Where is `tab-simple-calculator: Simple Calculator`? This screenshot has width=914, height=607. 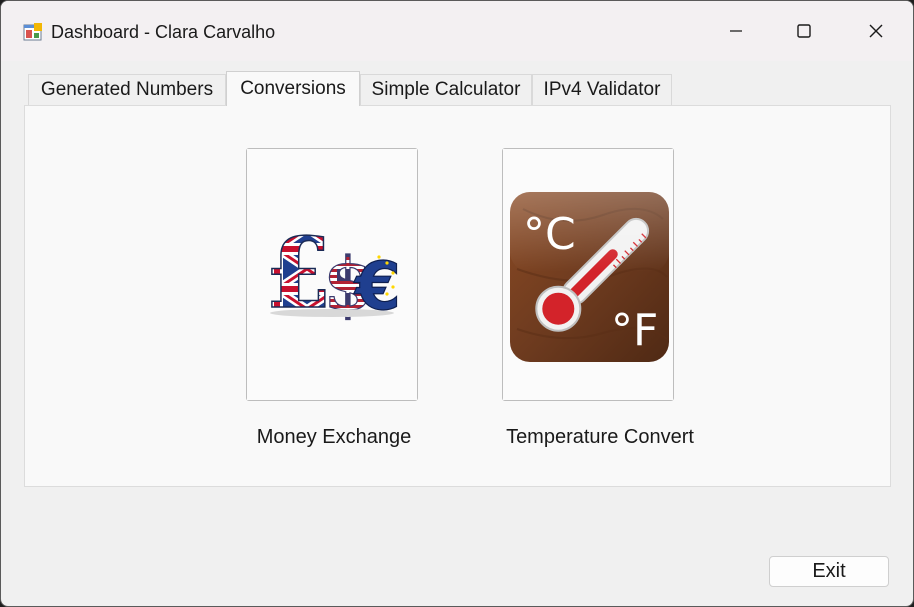
tab-simple-calculator: Simple Calculator is located at coordinates (446, 89).